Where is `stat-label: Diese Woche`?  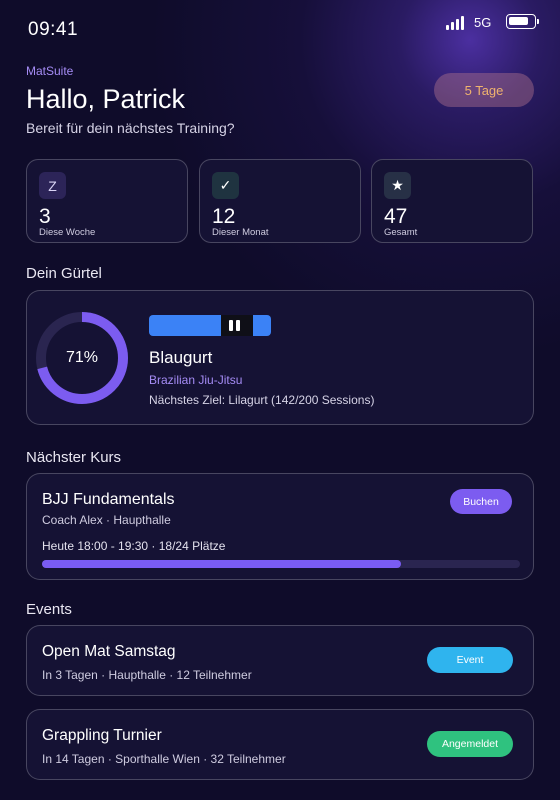
stat-label: Diese Woche is located at coordinates (67, 232).